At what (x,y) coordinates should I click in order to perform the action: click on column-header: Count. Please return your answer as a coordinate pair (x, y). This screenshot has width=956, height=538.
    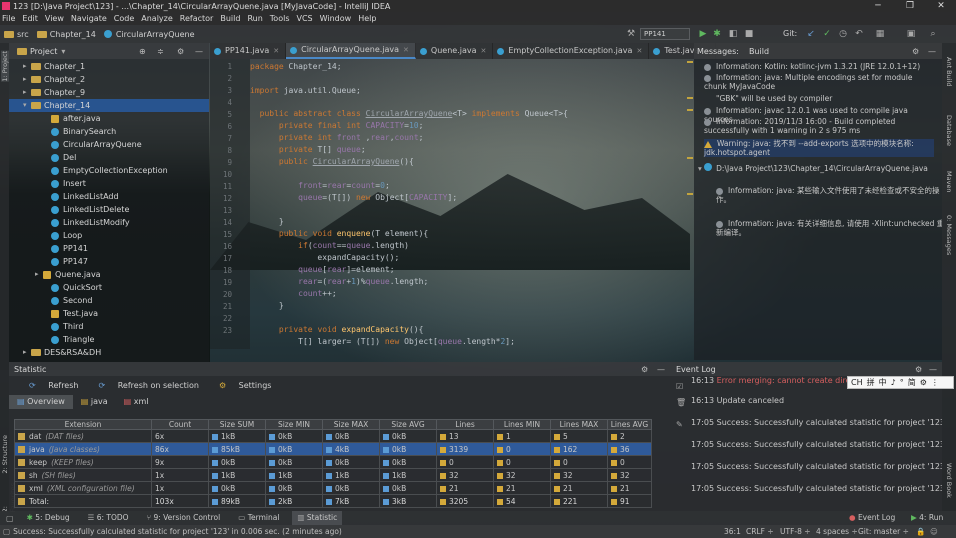
    Looking at the image, I should click on (180, 424).